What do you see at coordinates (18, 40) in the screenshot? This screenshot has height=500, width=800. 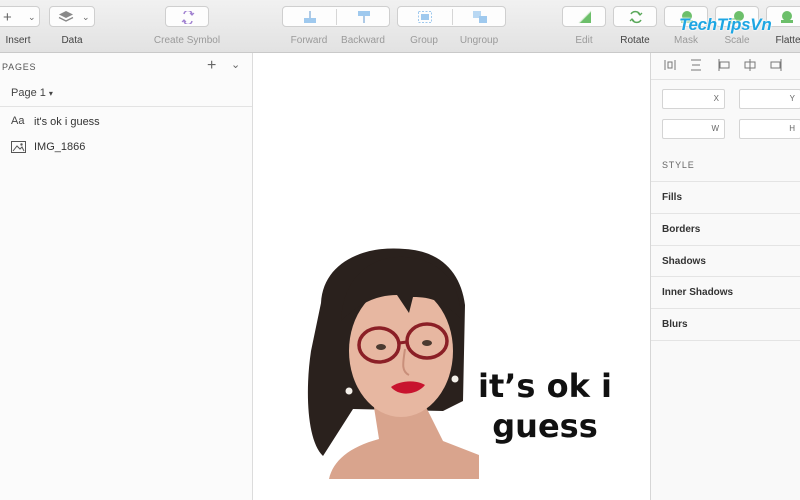 I see `insert-label: Insert` at bounding box center [18, 40].